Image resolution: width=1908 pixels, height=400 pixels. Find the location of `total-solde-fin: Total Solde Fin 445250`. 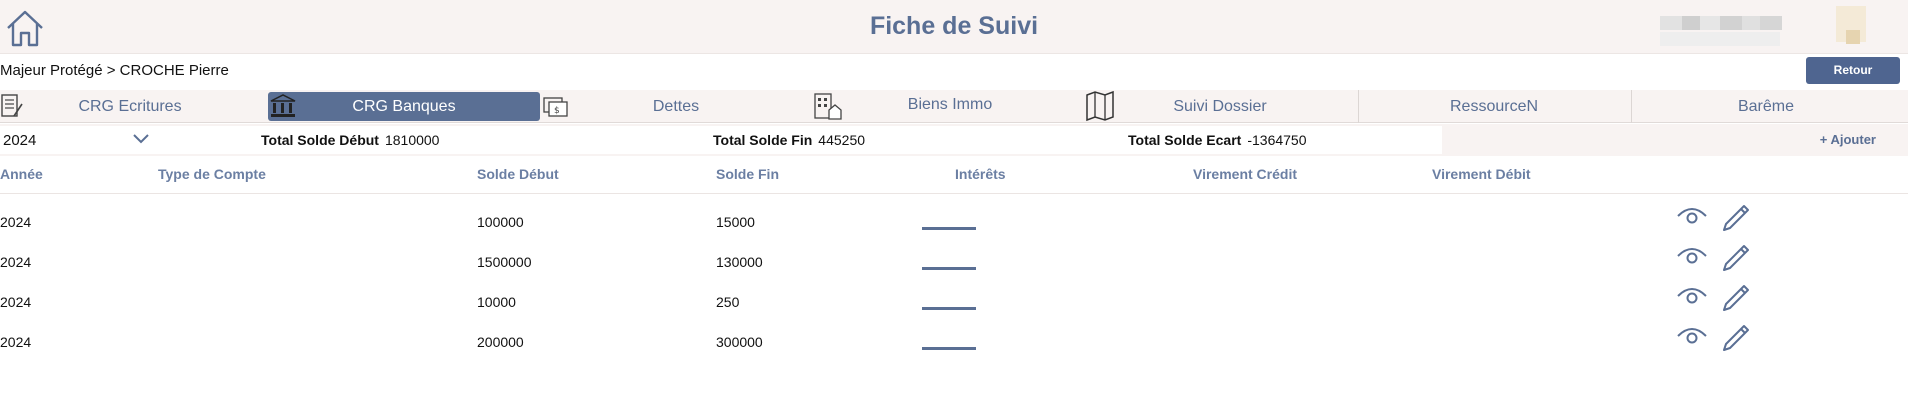

total-solde-fin: Total Solde Fin 445250 is located at coordinates (798, 140).